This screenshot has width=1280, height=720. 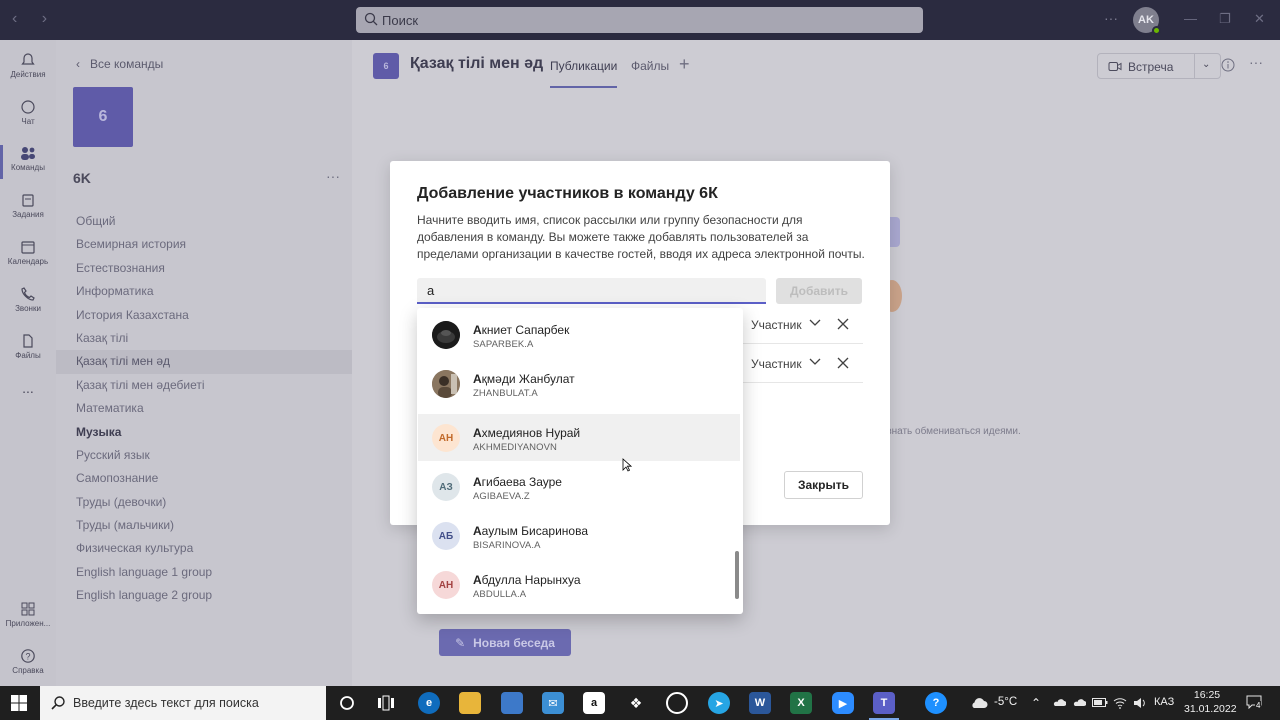 What do you see at coordinates (28, 665) in the screenshot?
I see `rail-item-help: ? Справка` at bounding box center [28, 665].